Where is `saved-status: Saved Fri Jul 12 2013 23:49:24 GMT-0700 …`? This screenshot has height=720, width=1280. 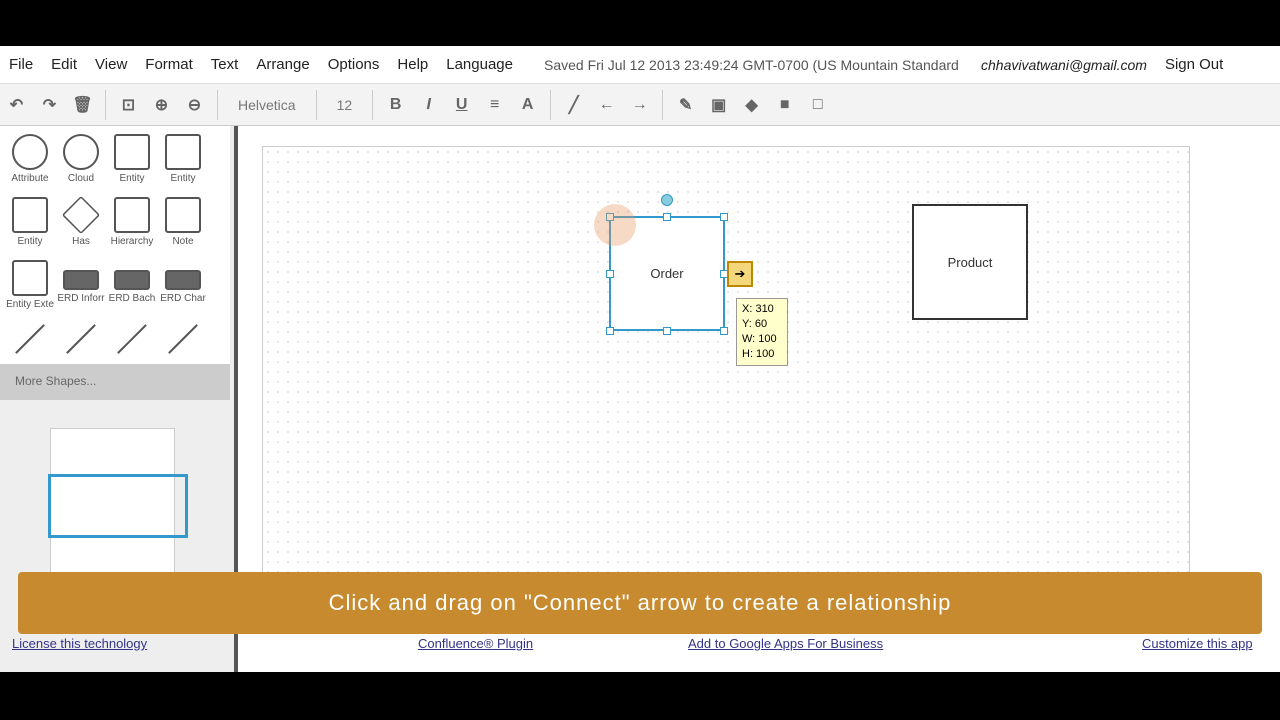 saved-status: Saved Fri Jul 12 2013 23:49:24 GMT-0700 … is located at coordinates (751, 64).